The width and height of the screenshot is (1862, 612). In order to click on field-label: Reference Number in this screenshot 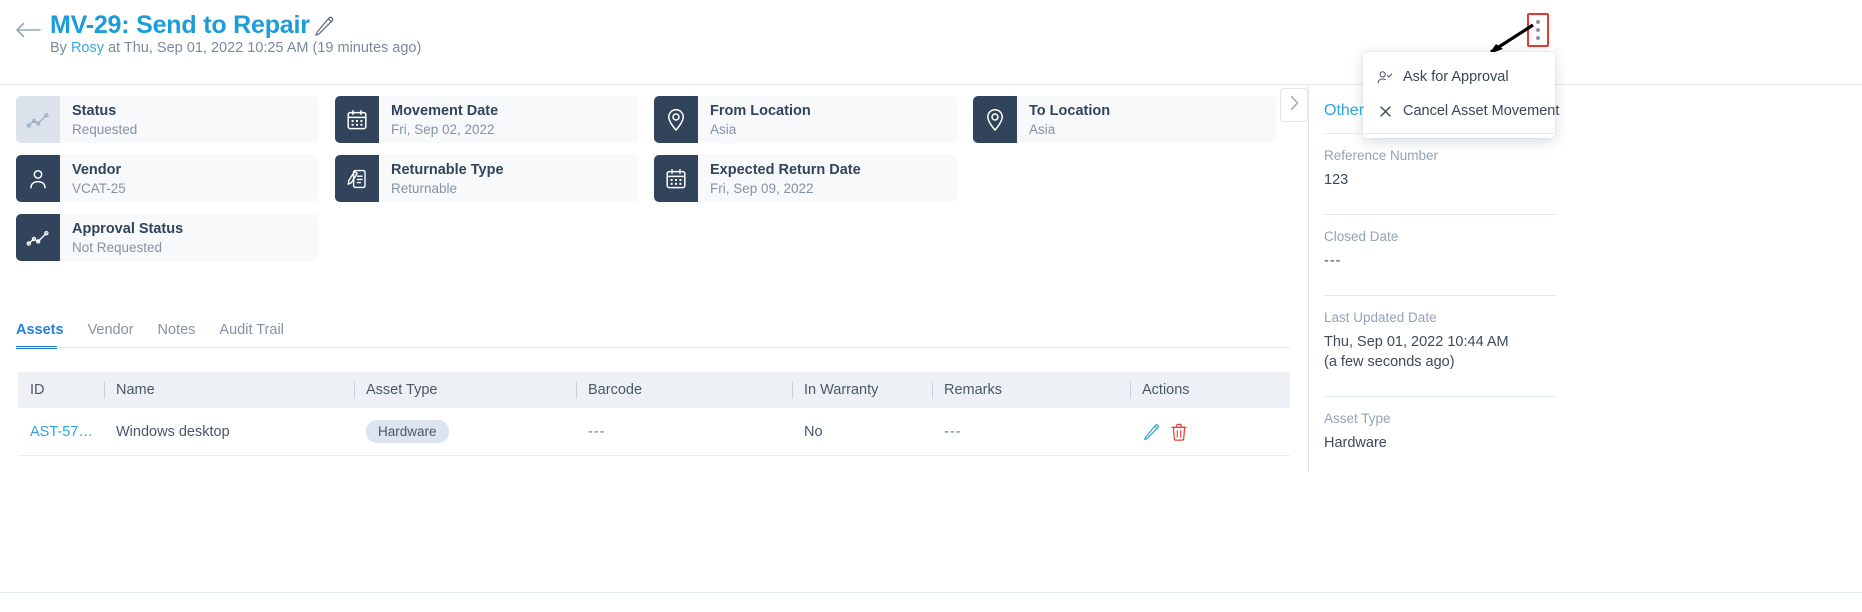, I will do `click(1381, 155)`.